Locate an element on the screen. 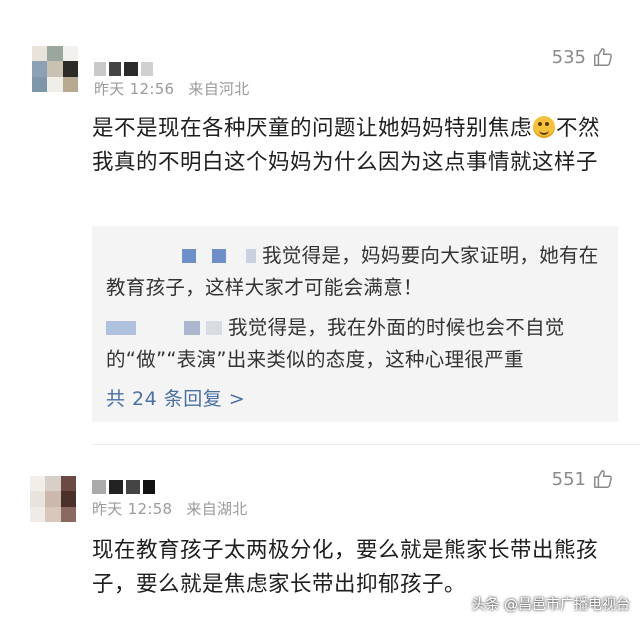 Image resolution: width=640 pixels, height=624 pixels. comment-time: 昨天 12:56 is located at coordinates (134, 89).